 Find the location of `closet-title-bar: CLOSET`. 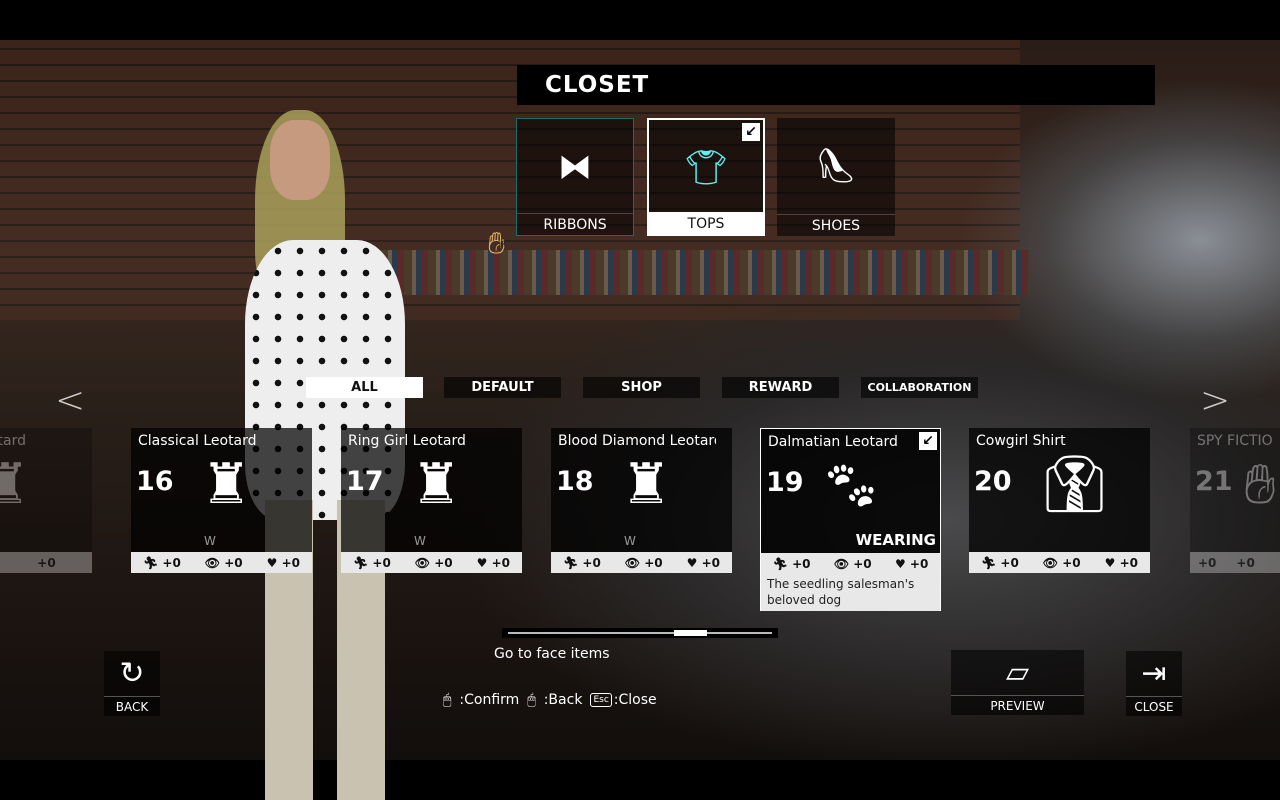

closet-title-bar: CLOSET is located at coordinates (836, 85).